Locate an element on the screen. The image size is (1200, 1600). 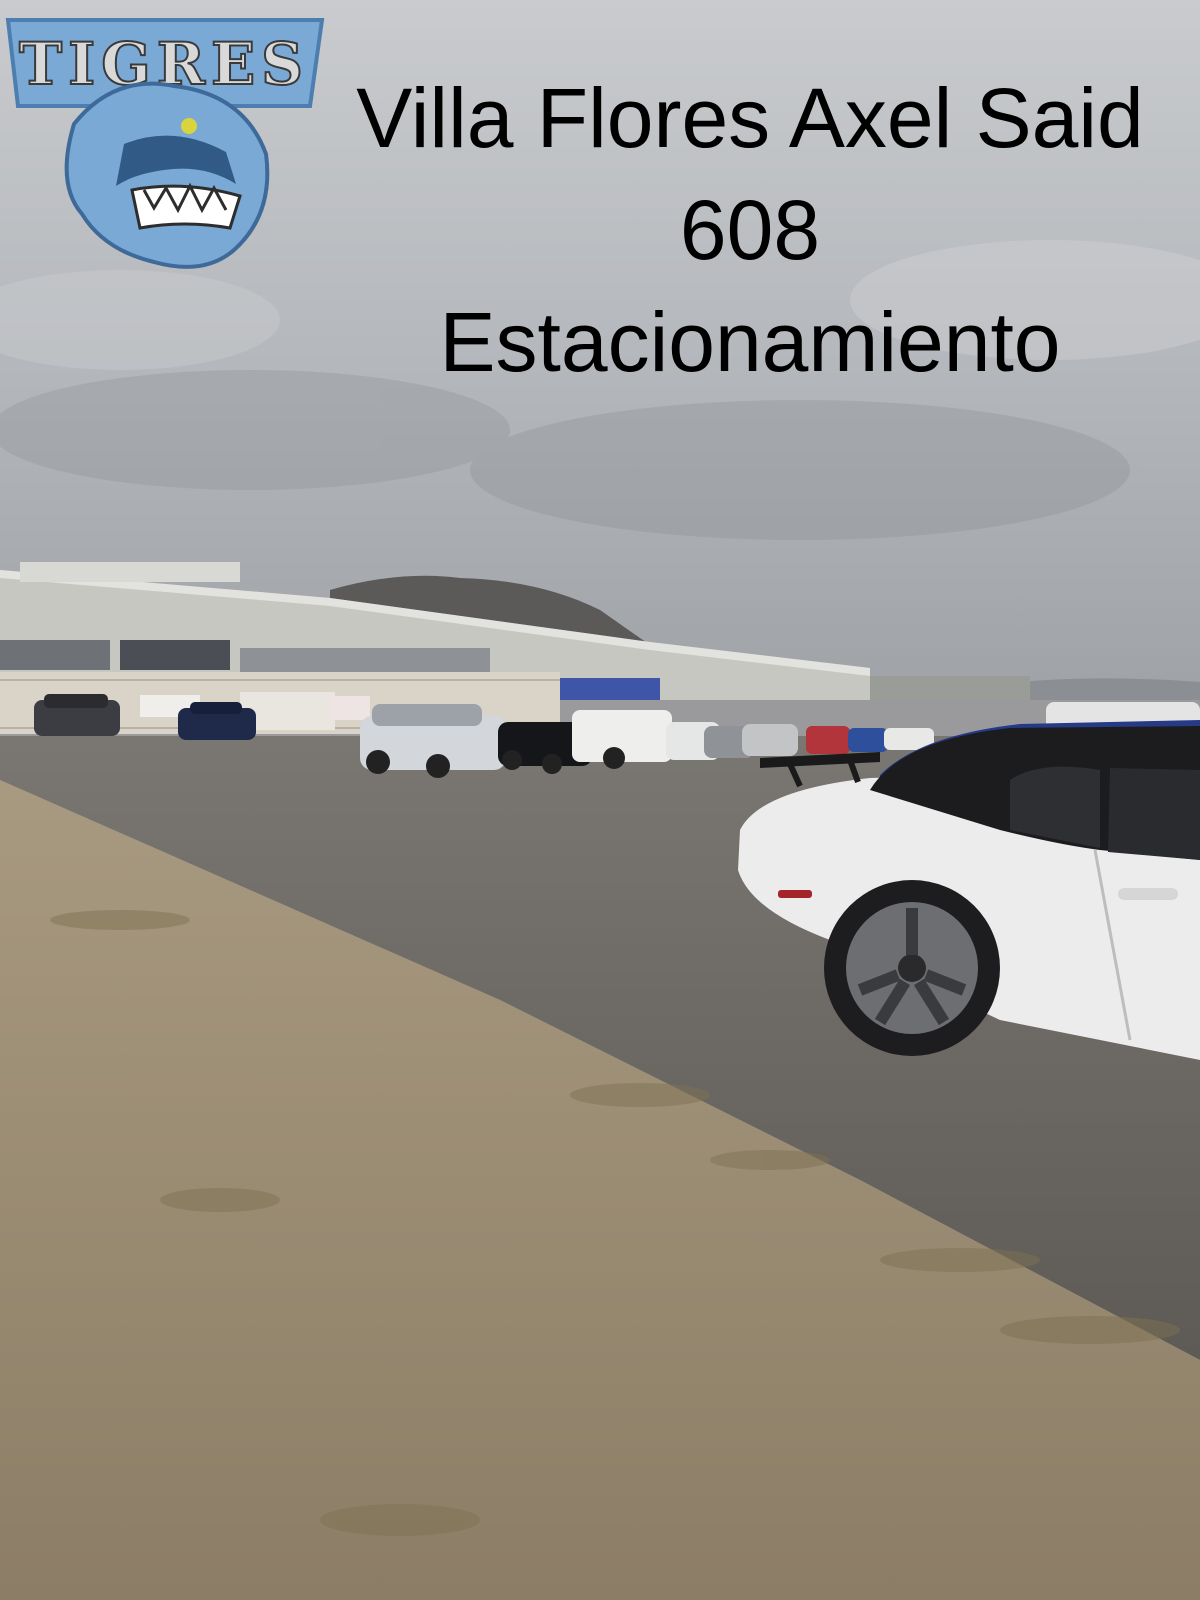
car-white-suv is located at coordinates (622, 739).